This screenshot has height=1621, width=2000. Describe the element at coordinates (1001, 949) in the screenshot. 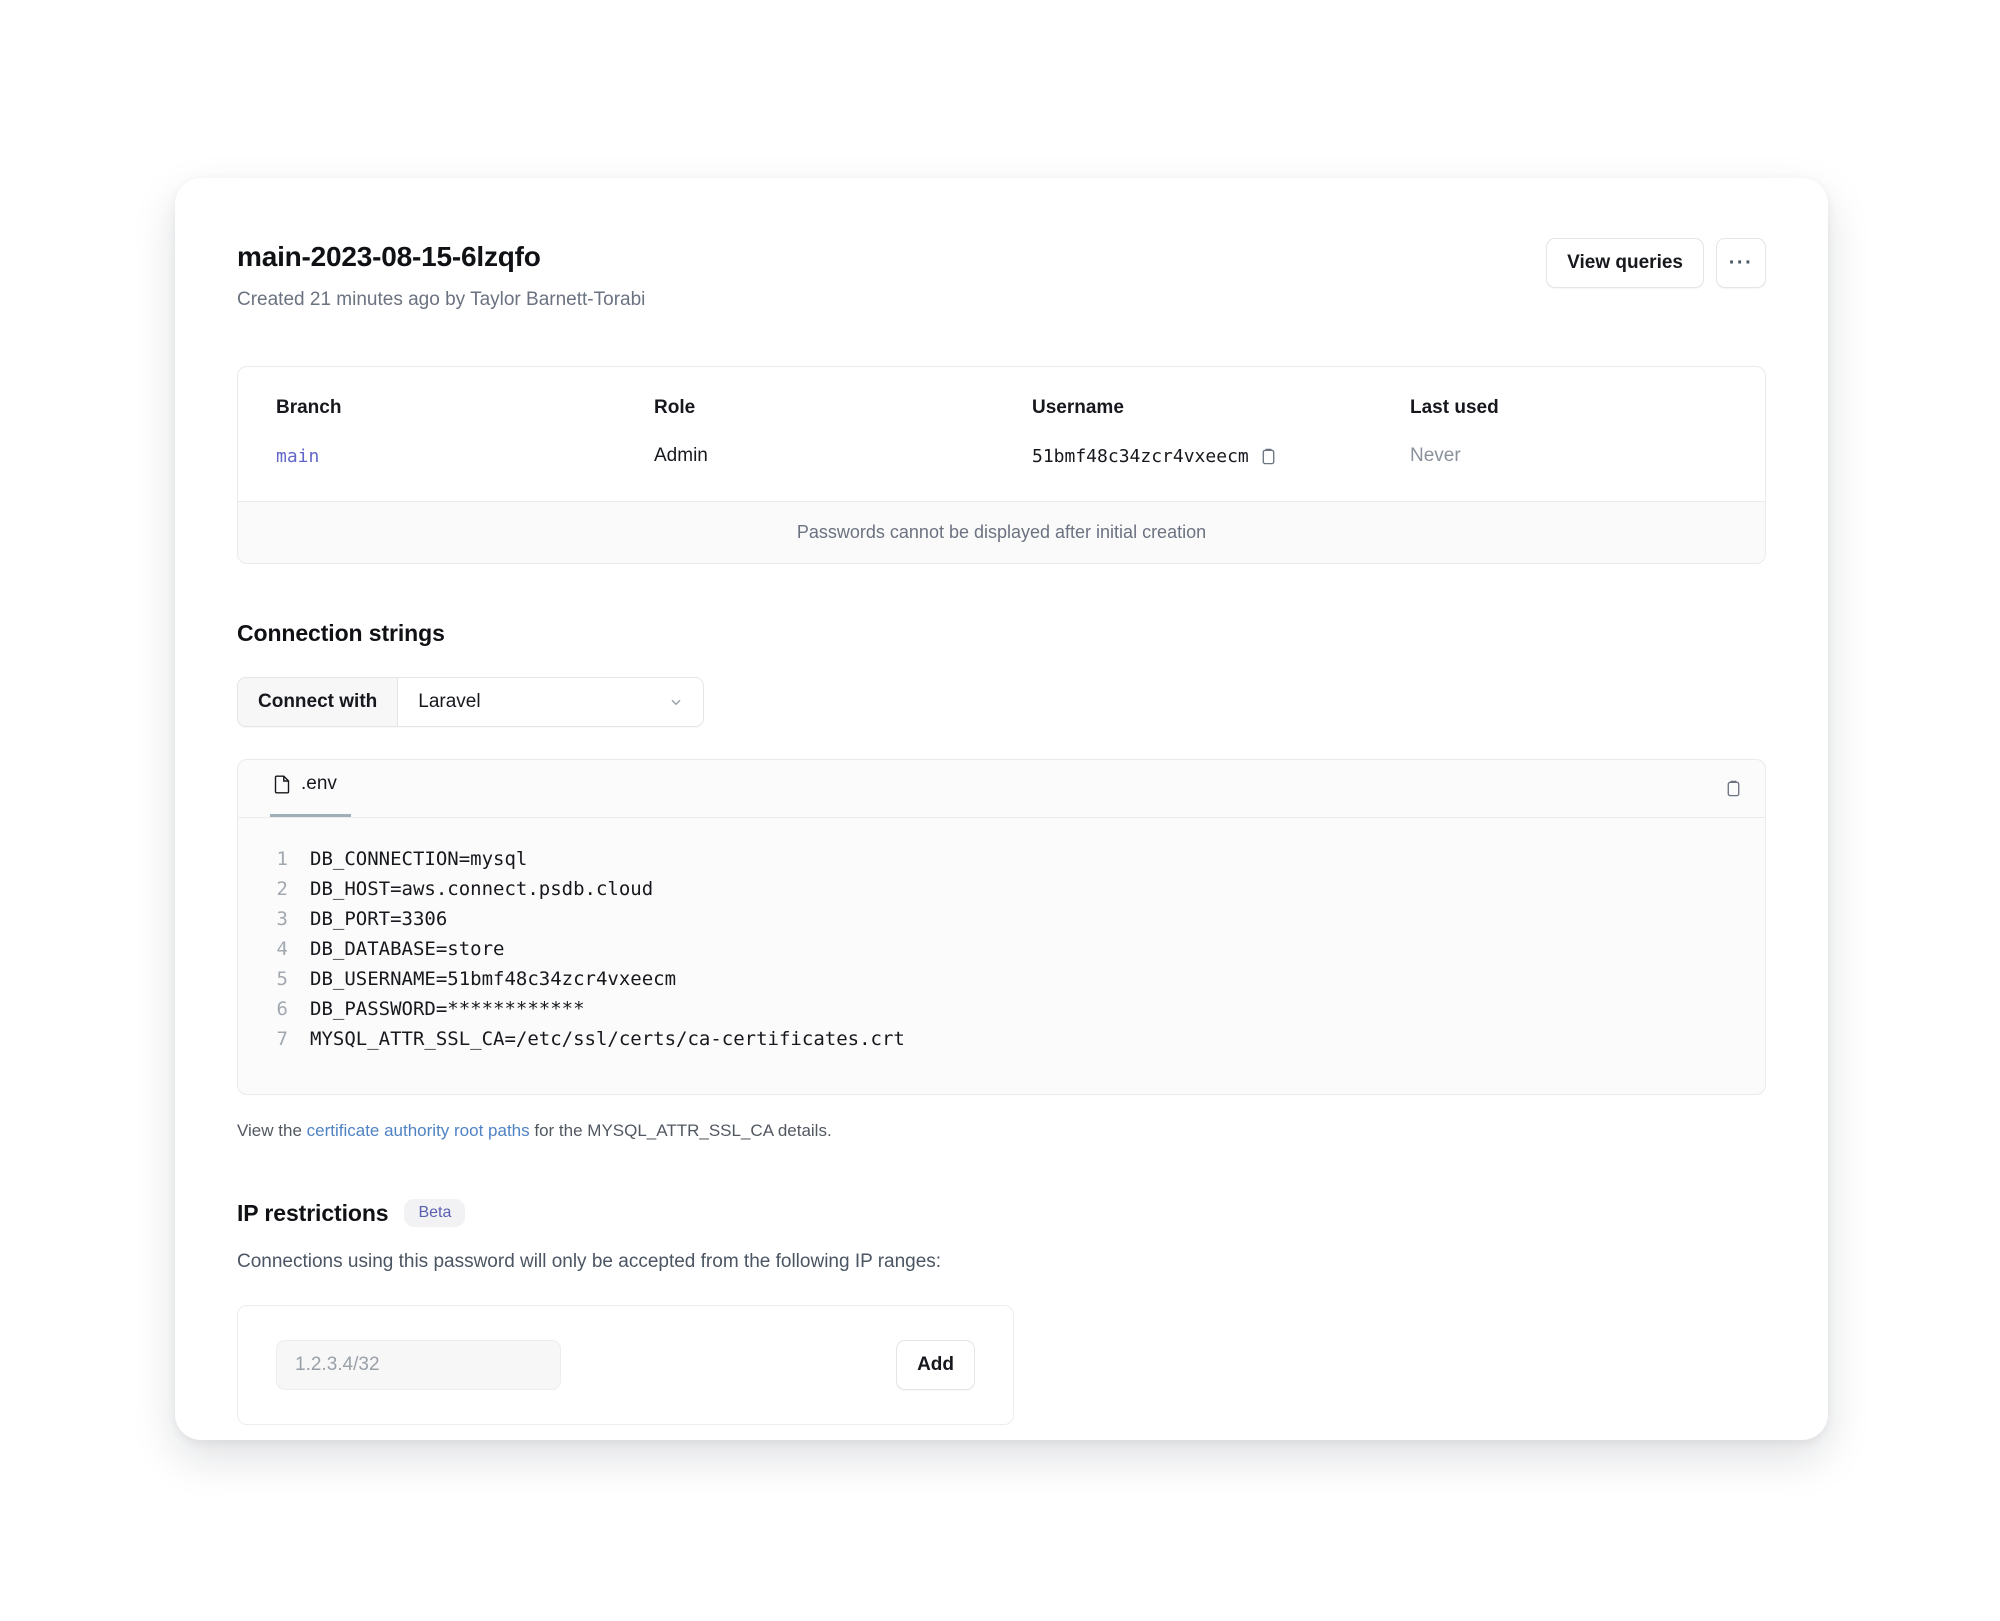

I see `code-line: 4 DB_DATABASE=store` at that location.